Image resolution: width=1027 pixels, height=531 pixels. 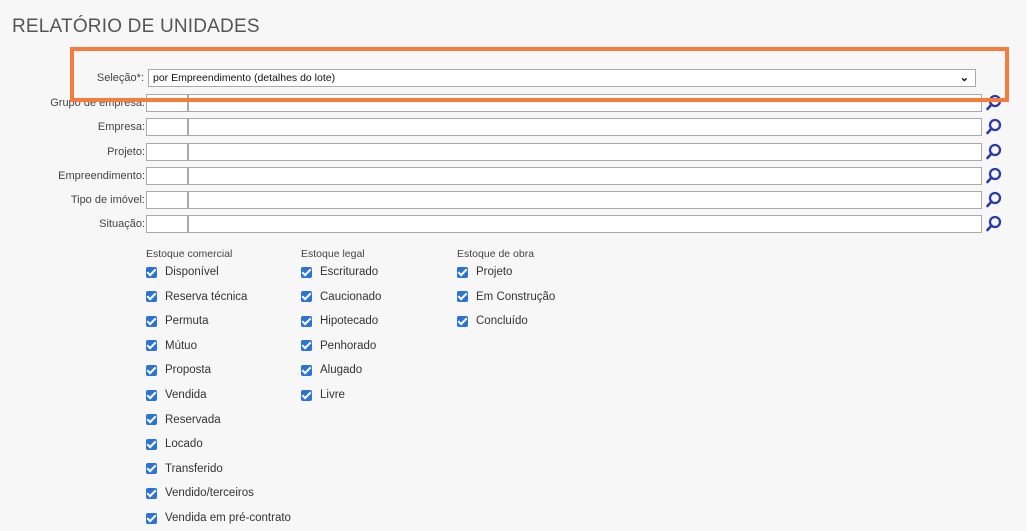 I want to click on checkbox-item: Projeto, so click(x=484, y=272).